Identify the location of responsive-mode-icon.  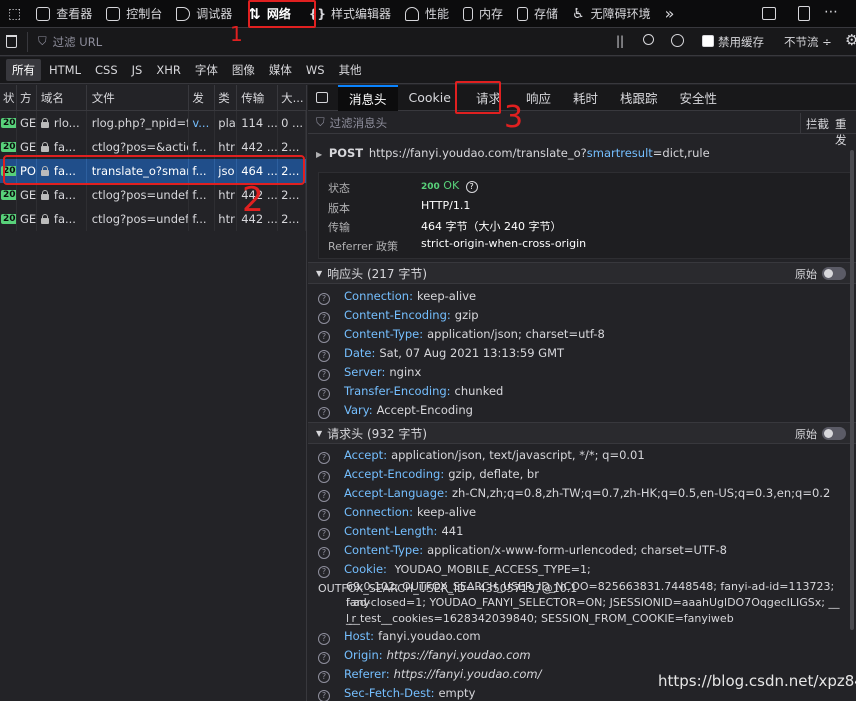
(769, 13).